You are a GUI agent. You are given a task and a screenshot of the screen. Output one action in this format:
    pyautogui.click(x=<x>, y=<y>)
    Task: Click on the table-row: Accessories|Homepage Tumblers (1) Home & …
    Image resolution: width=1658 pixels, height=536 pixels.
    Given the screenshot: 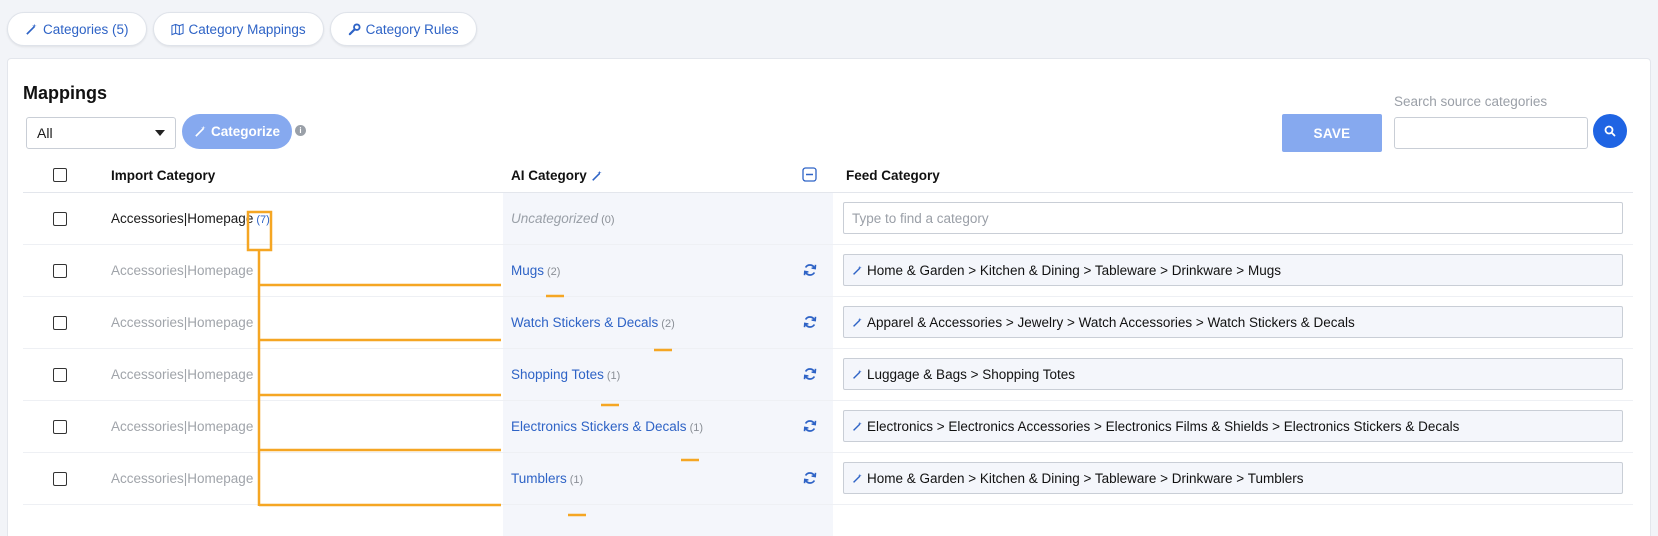 What is the action you would take?
    pyautogui.click(x=828, y=479)
    